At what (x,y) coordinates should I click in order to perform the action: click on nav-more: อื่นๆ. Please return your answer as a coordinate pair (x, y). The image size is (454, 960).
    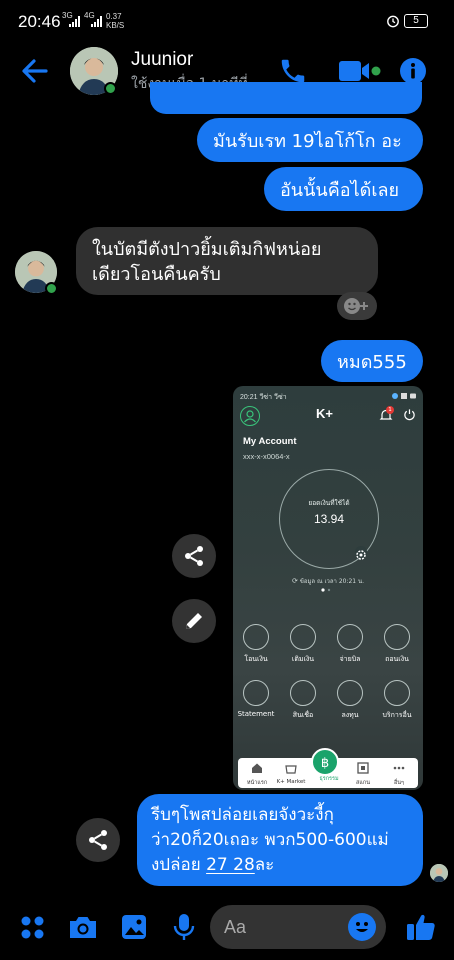
    Looking at the image, I should click on (399, 773).